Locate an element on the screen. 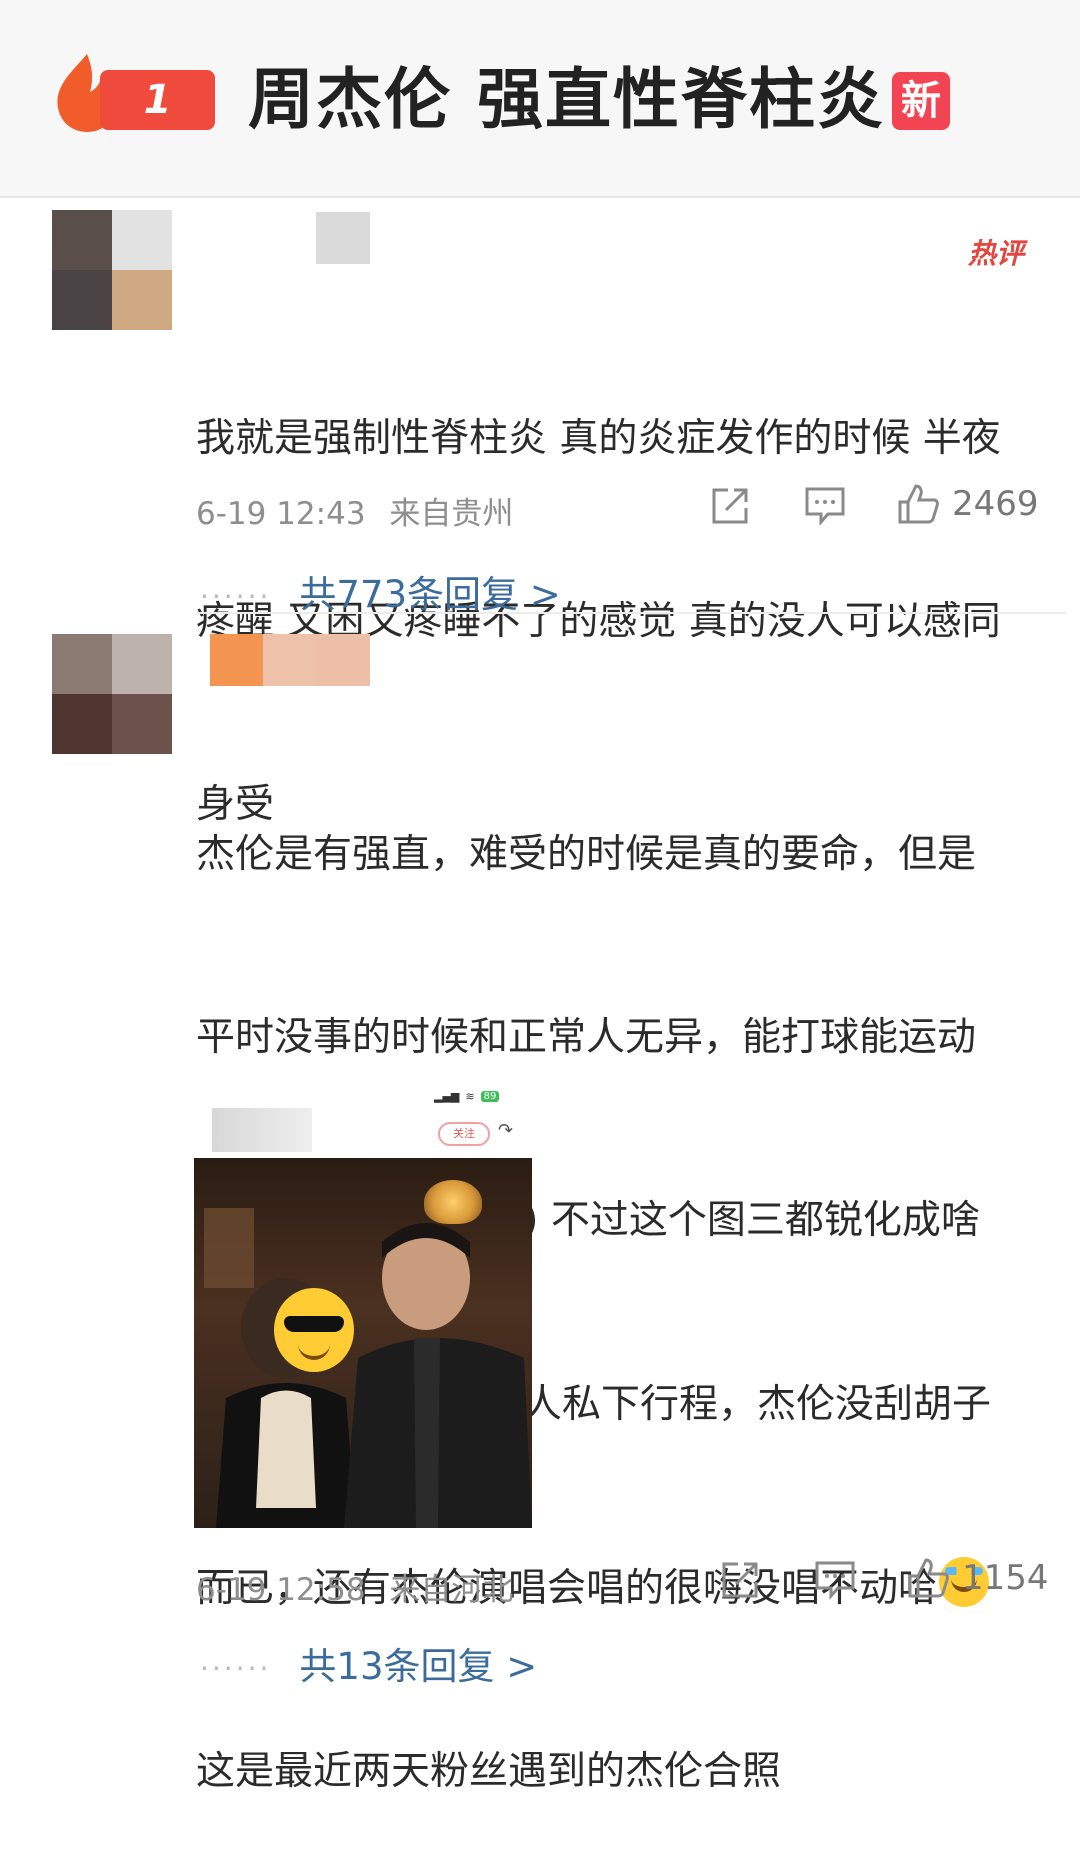  comment-line: 这是最近两天粉丝遇到的杰伦合照 is located at coordinates (489, 1771).